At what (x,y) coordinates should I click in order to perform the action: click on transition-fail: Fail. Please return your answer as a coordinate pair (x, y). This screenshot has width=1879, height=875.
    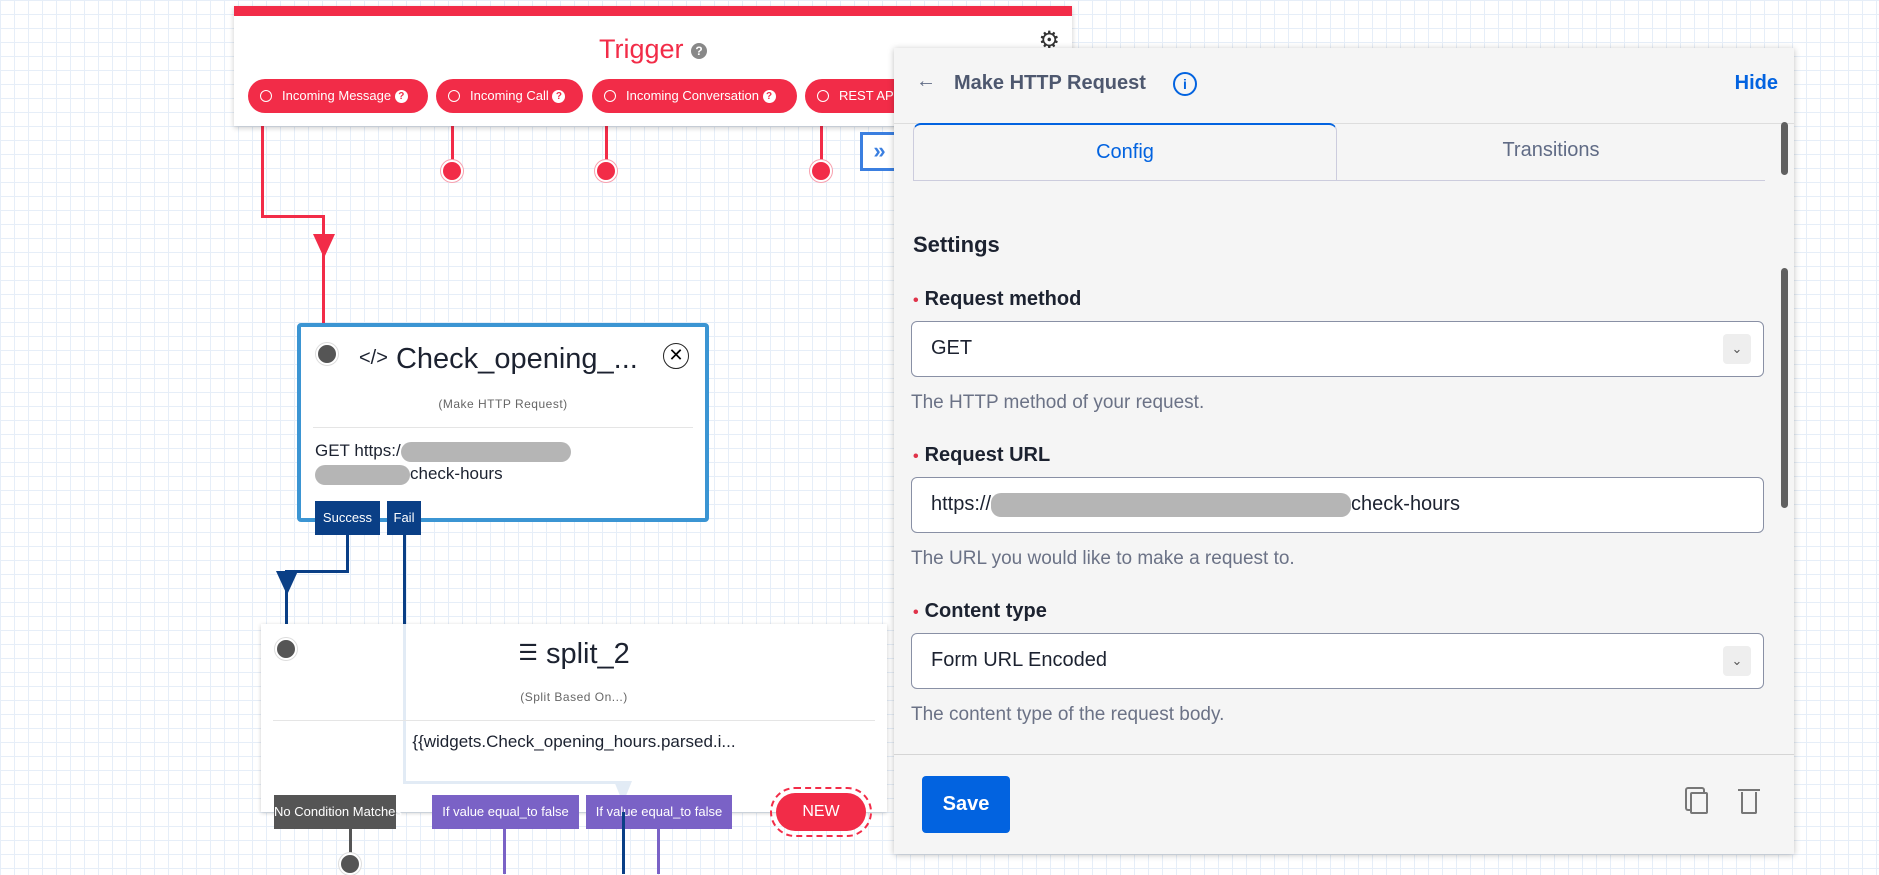
    Looking at the image, I should click on (404, 518).